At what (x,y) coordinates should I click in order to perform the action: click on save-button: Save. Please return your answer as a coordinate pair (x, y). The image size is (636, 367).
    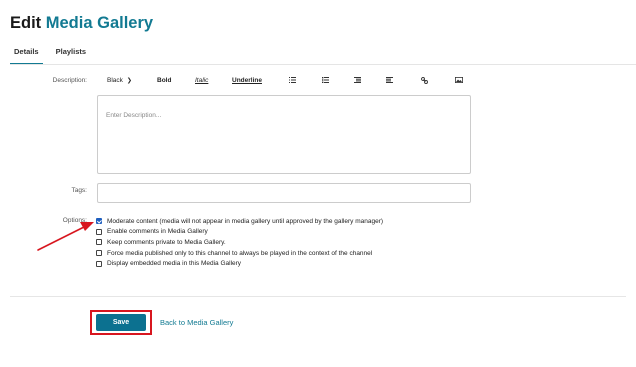
    Looking at the image, I should click on (121, 322).